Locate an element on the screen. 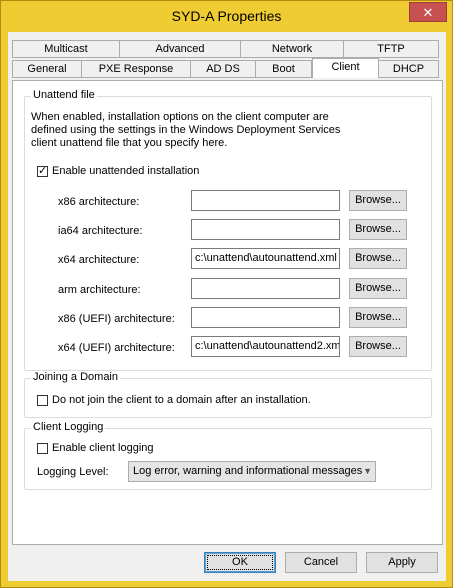 The width and height of the screenshot is (453, 588). tab-advanced: Advanced is located at coordinates (180, 49).